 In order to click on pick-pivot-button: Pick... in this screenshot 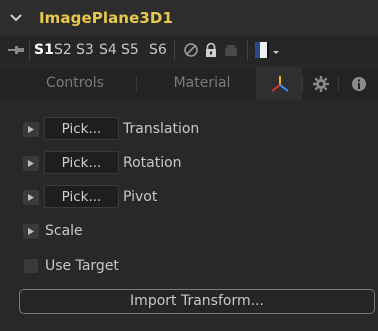, I will do `click(81, 196)`.